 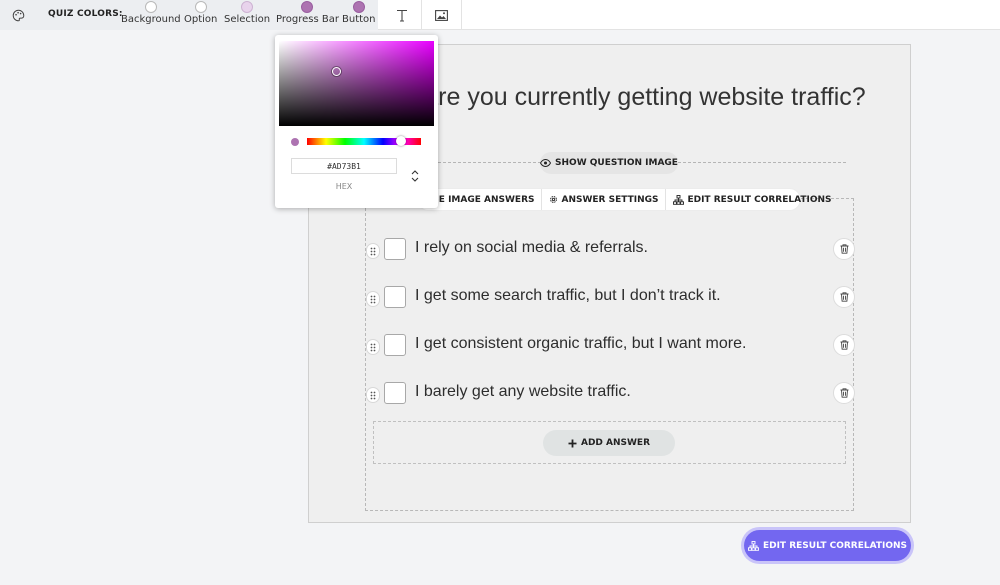 I want to click on text-icon, so click(x=401, y=15).